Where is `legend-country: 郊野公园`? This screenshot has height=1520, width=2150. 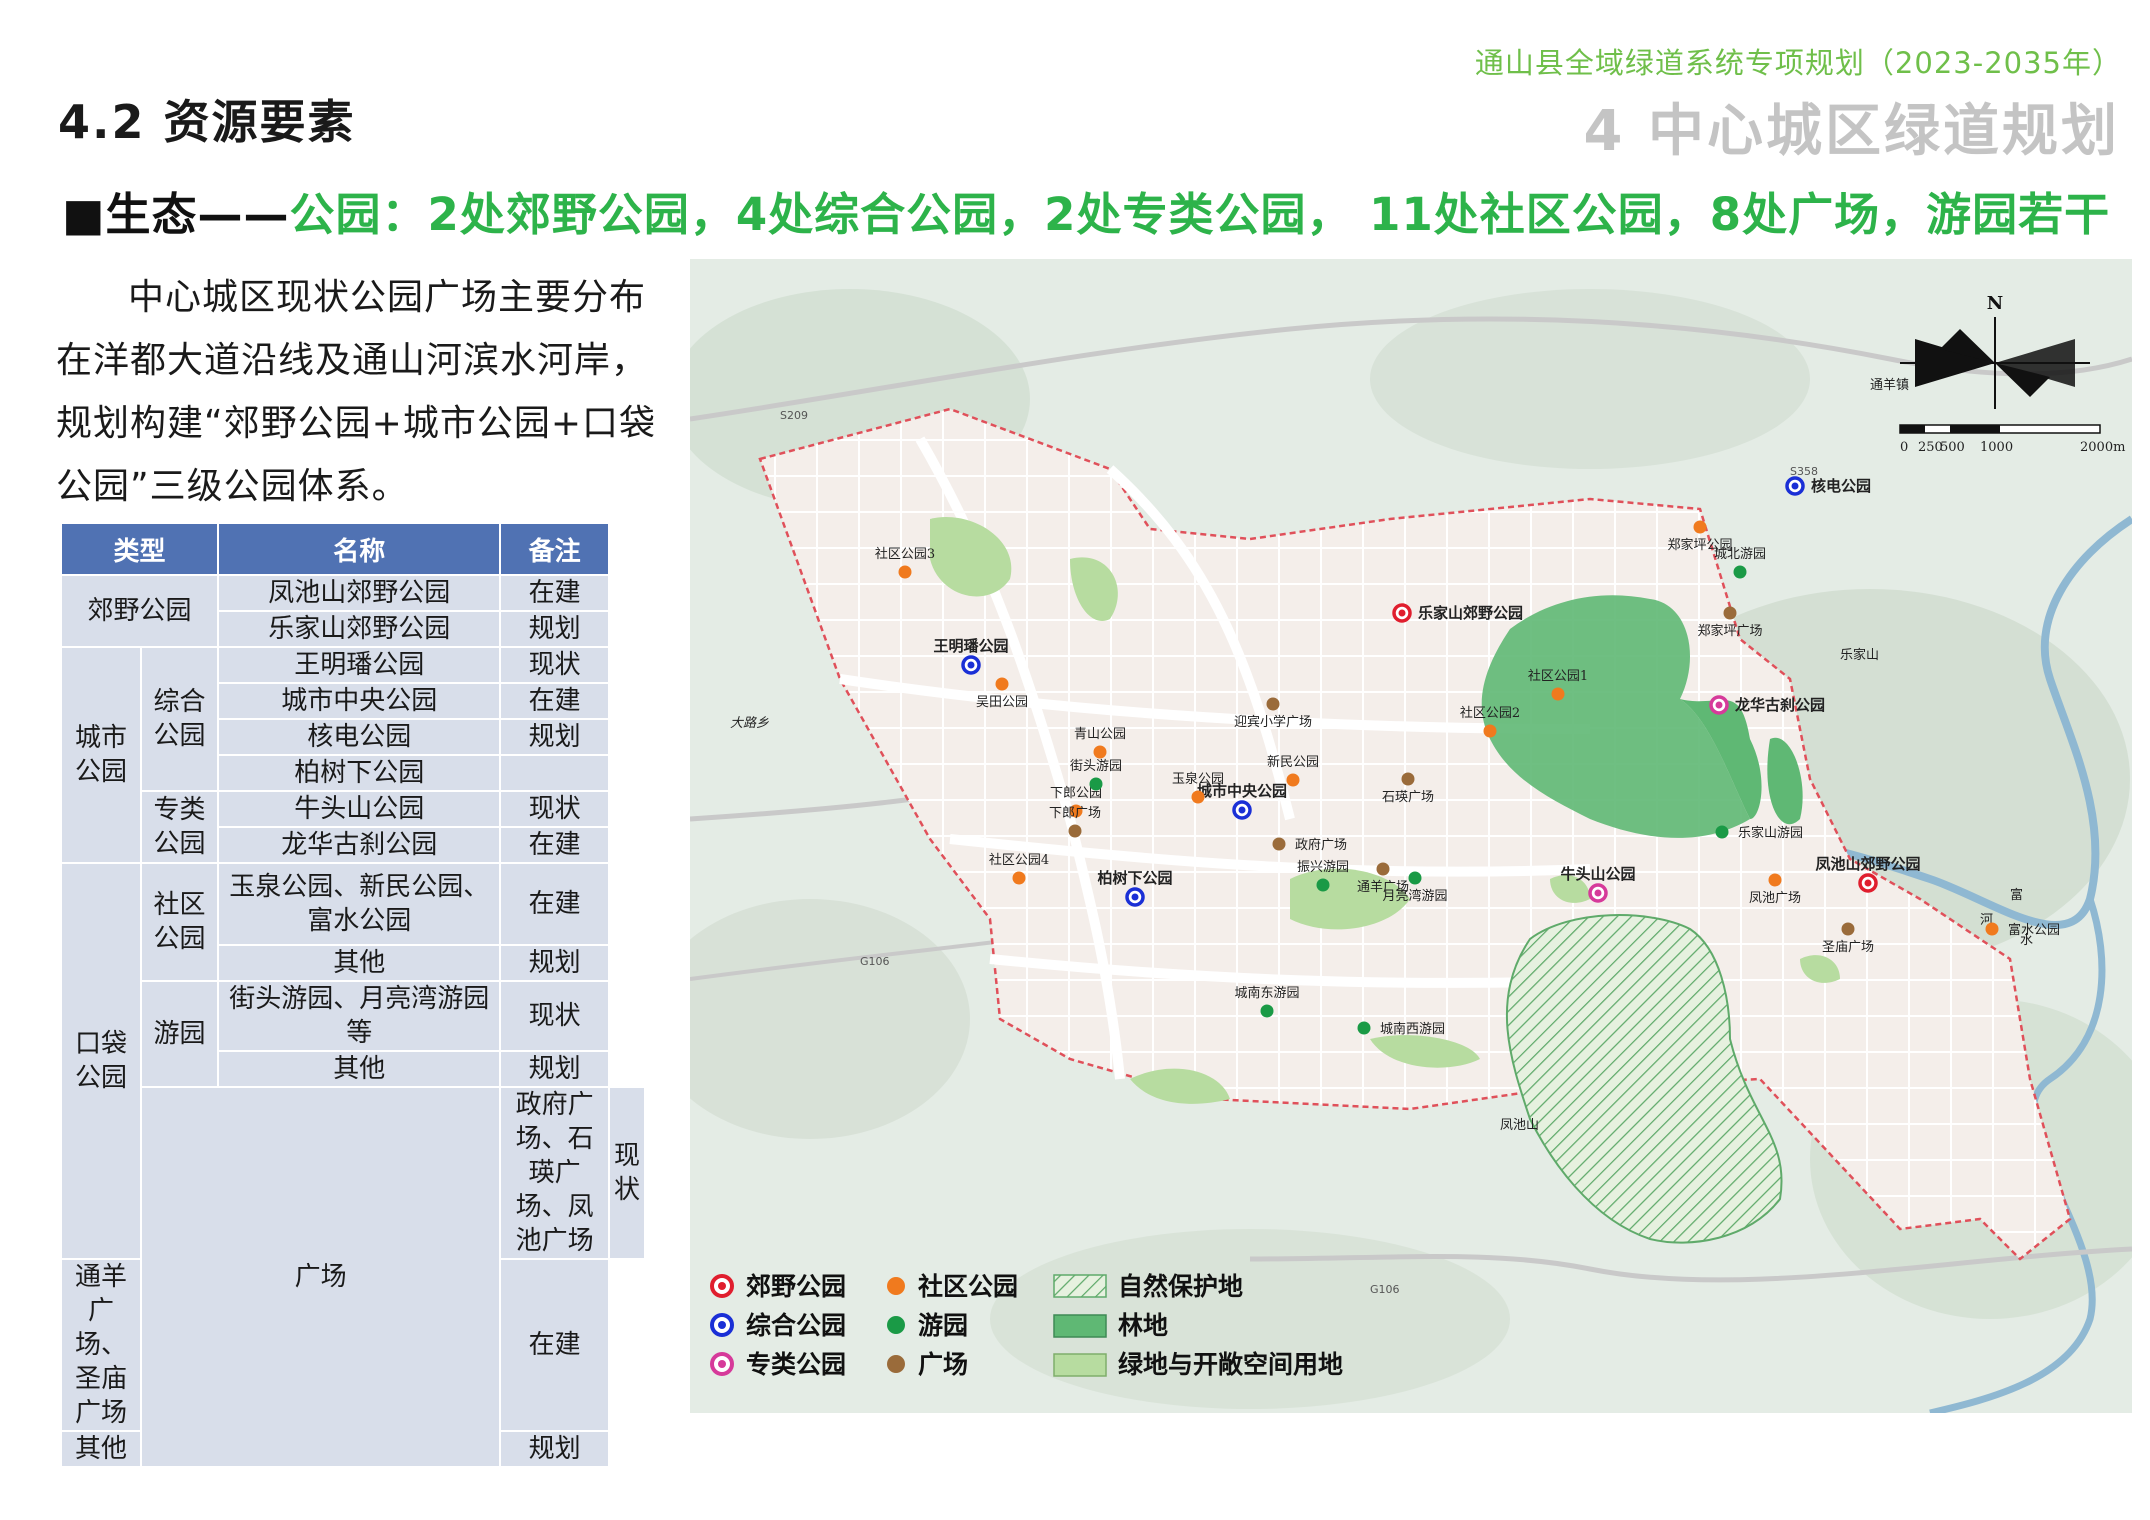 legend-country: 郊野公园 is located at coordinates (796, 1286).